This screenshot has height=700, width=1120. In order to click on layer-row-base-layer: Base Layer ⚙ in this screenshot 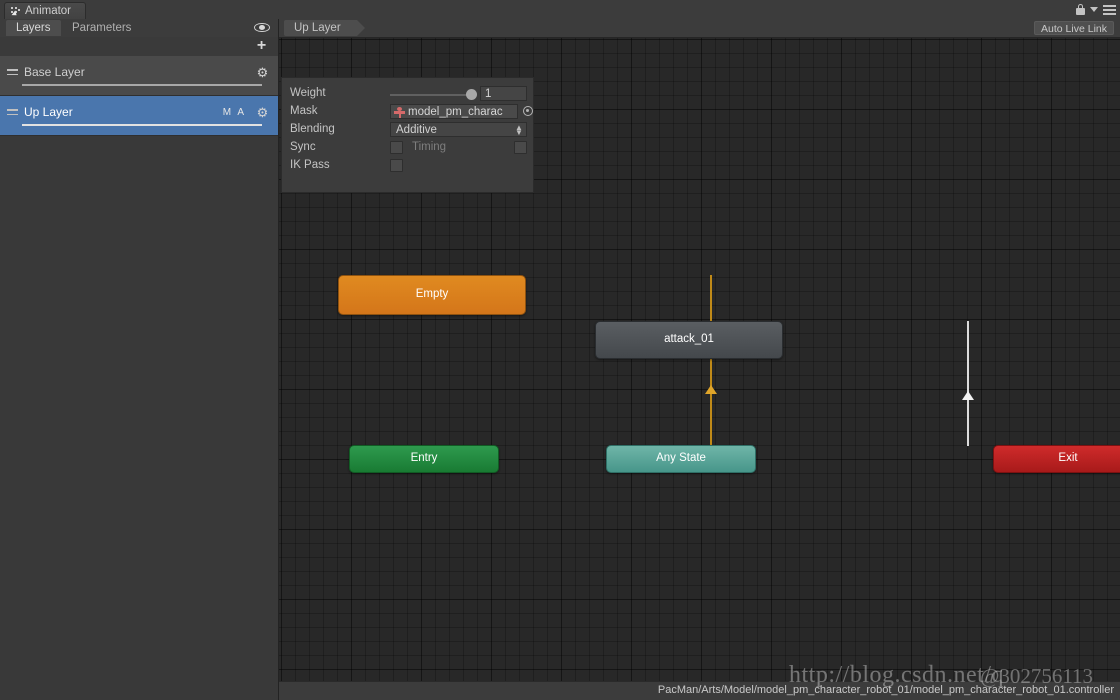, I will do `click(139, 76)`.